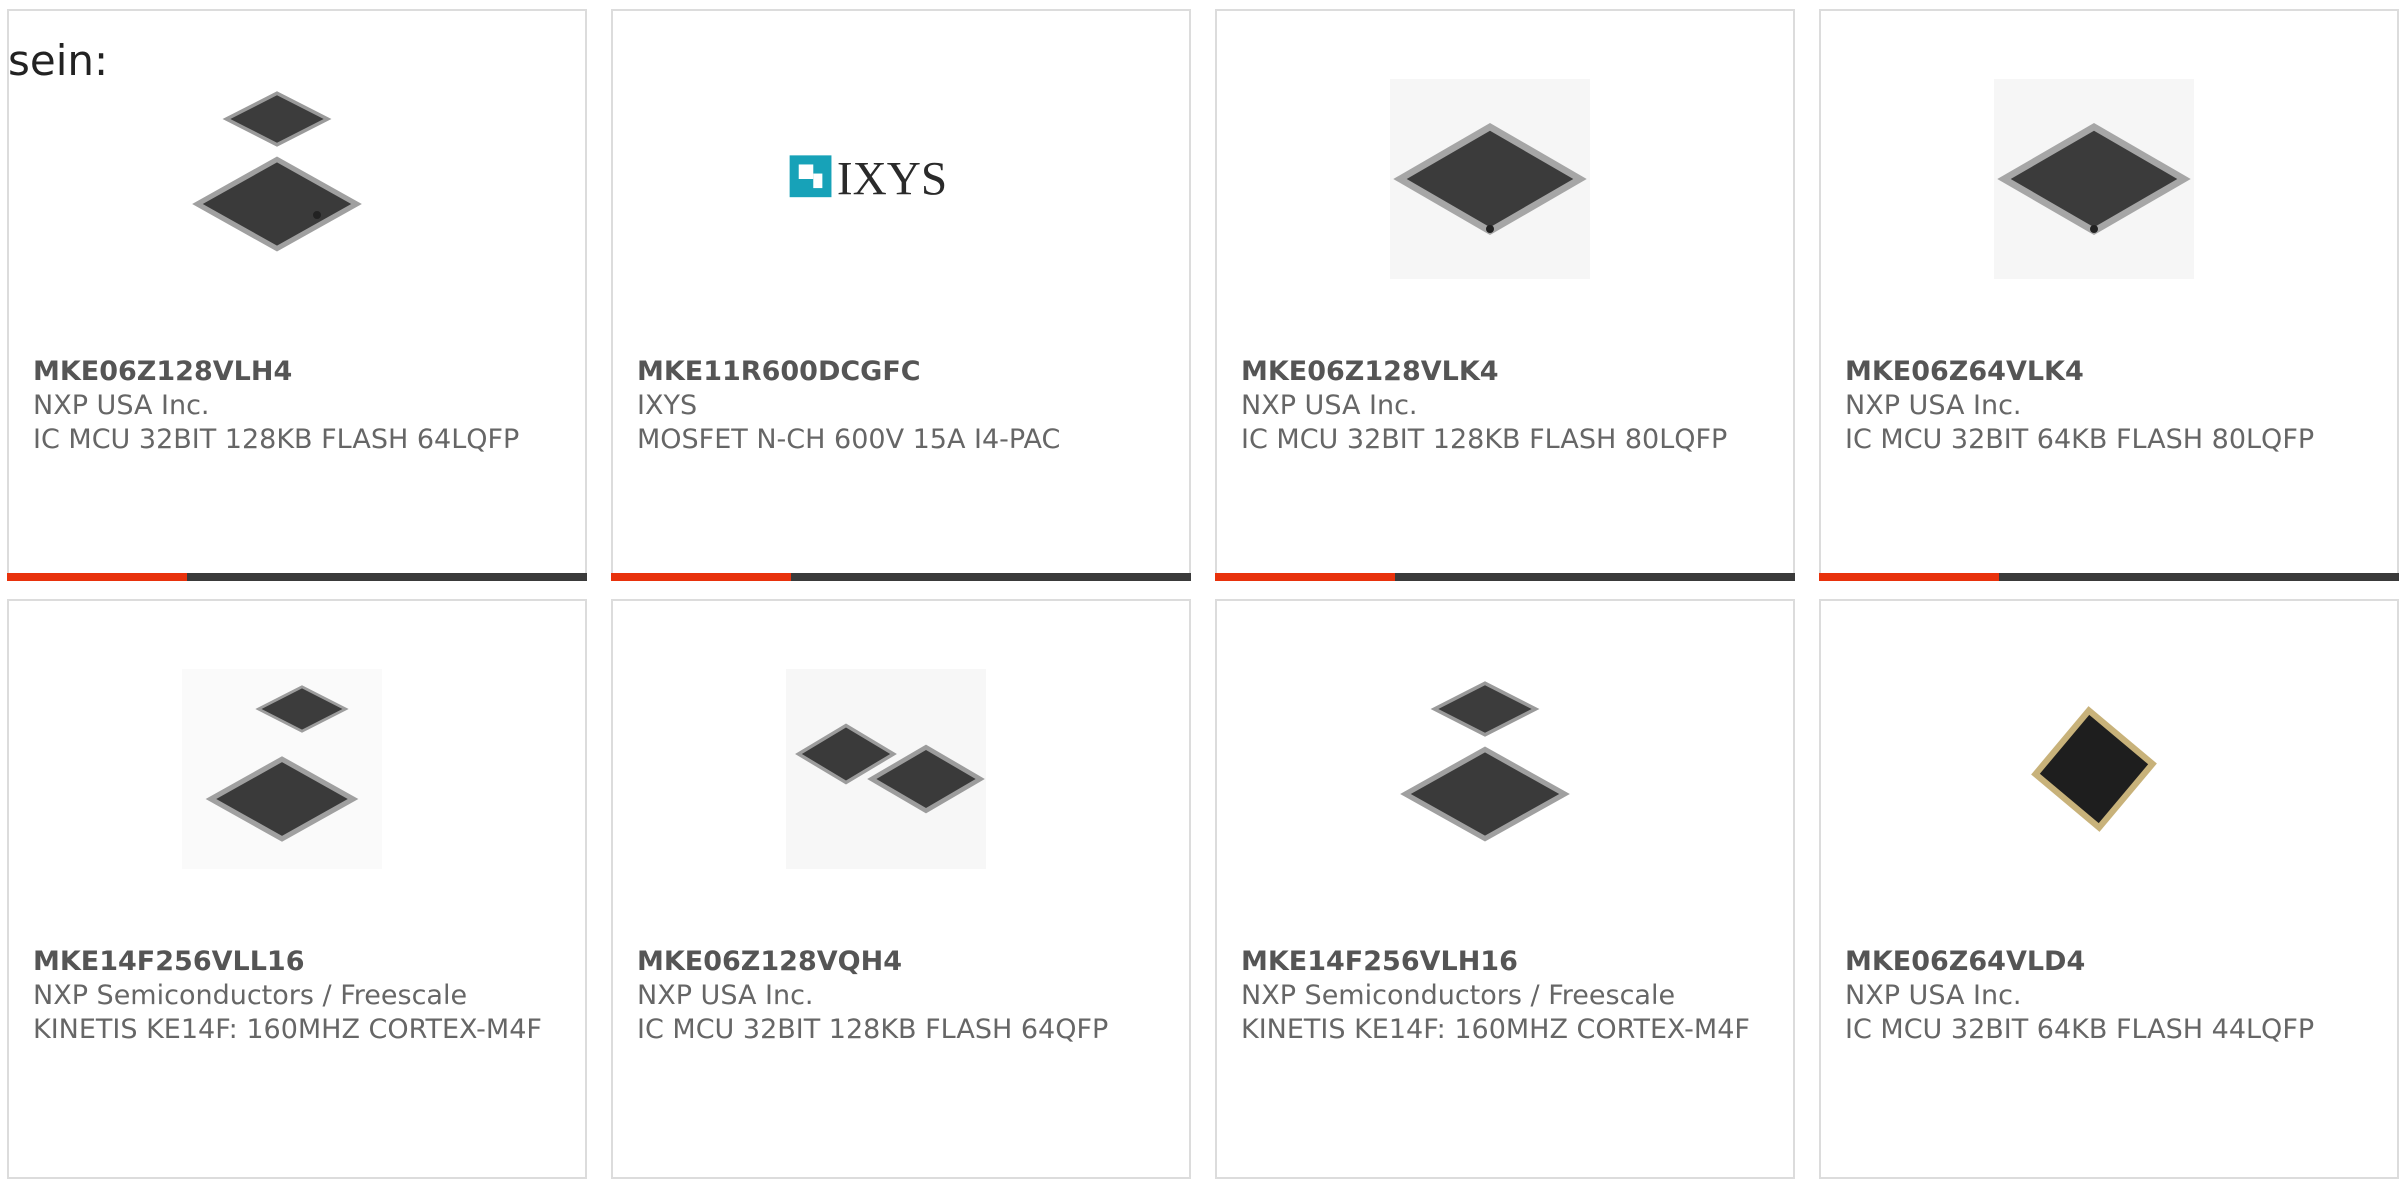 Image resolution: width=2400 pixels, height=1179 pixels. I want to click on part-number: MKE11R600DCGFC, so click(903, 372).